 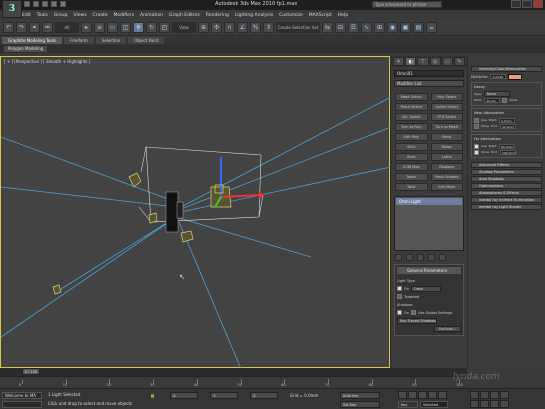 I want to click on prev-frame-icon, so click(x=412, y=395).